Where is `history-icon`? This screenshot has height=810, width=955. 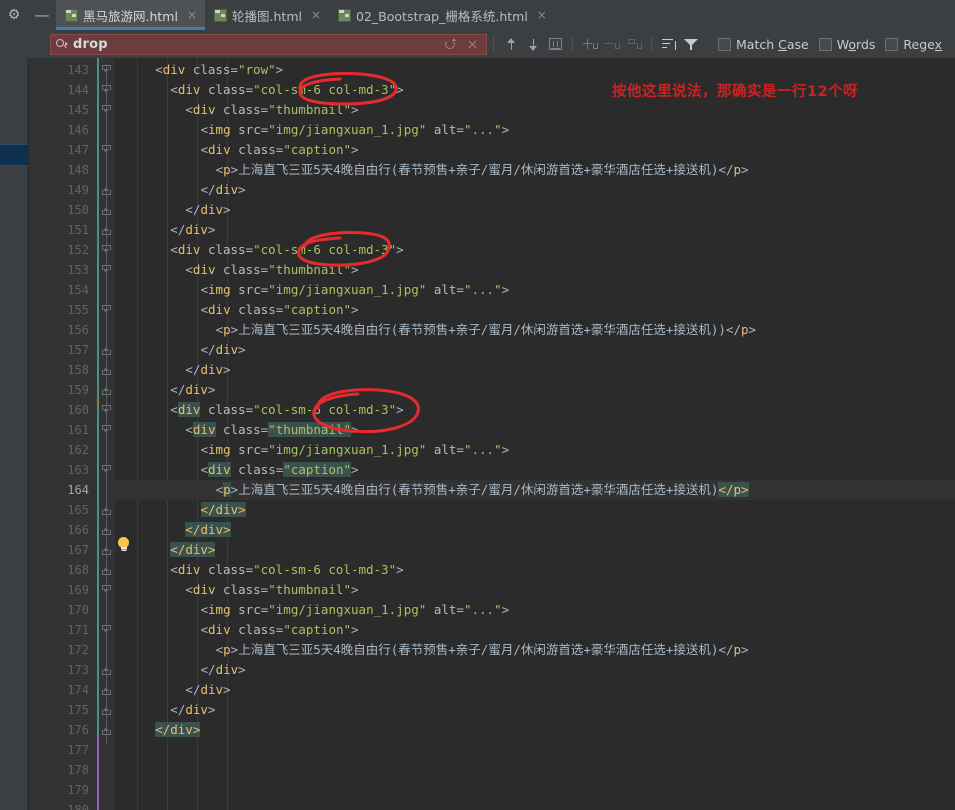
history-icon is located at coordinates (450, 44).